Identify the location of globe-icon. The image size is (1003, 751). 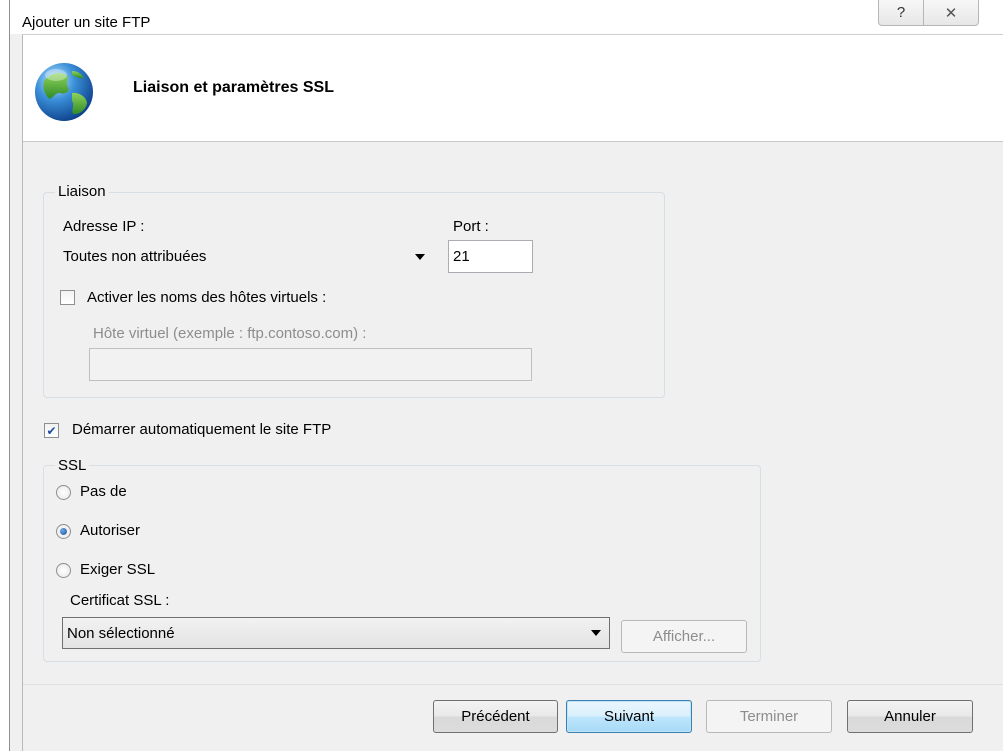
(64, 91).